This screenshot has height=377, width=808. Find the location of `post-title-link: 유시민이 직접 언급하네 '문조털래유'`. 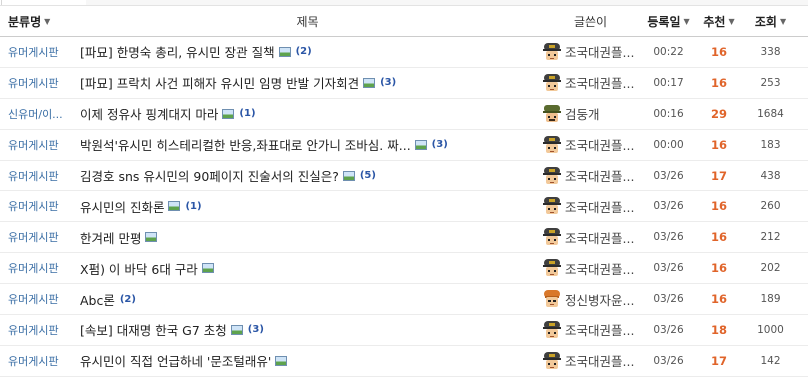

post-title-link: 유시민이 직접 언급하네 '문조털래유' is located at coordinates (175, 360).